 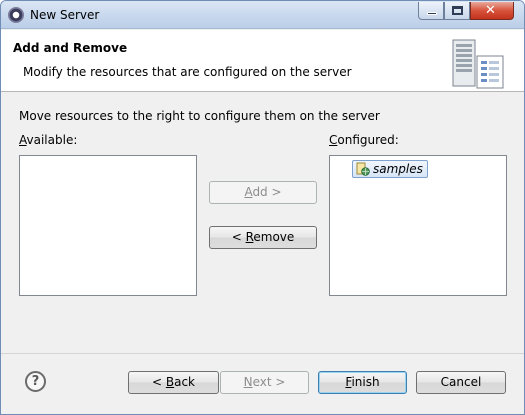 I want to click on help-icon: ?, so click(x=35, y=381).